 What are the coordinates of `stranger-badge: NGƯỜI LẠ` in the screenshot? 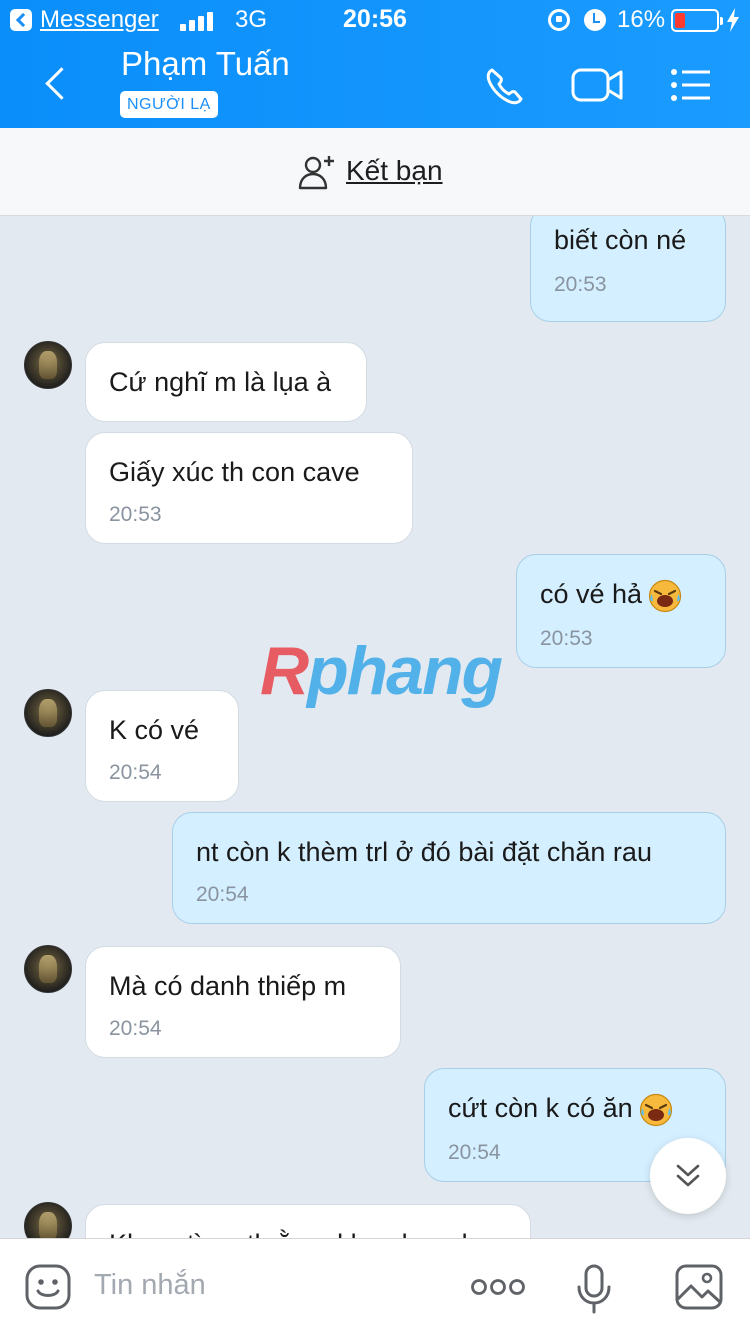 It's located at (169, 104).